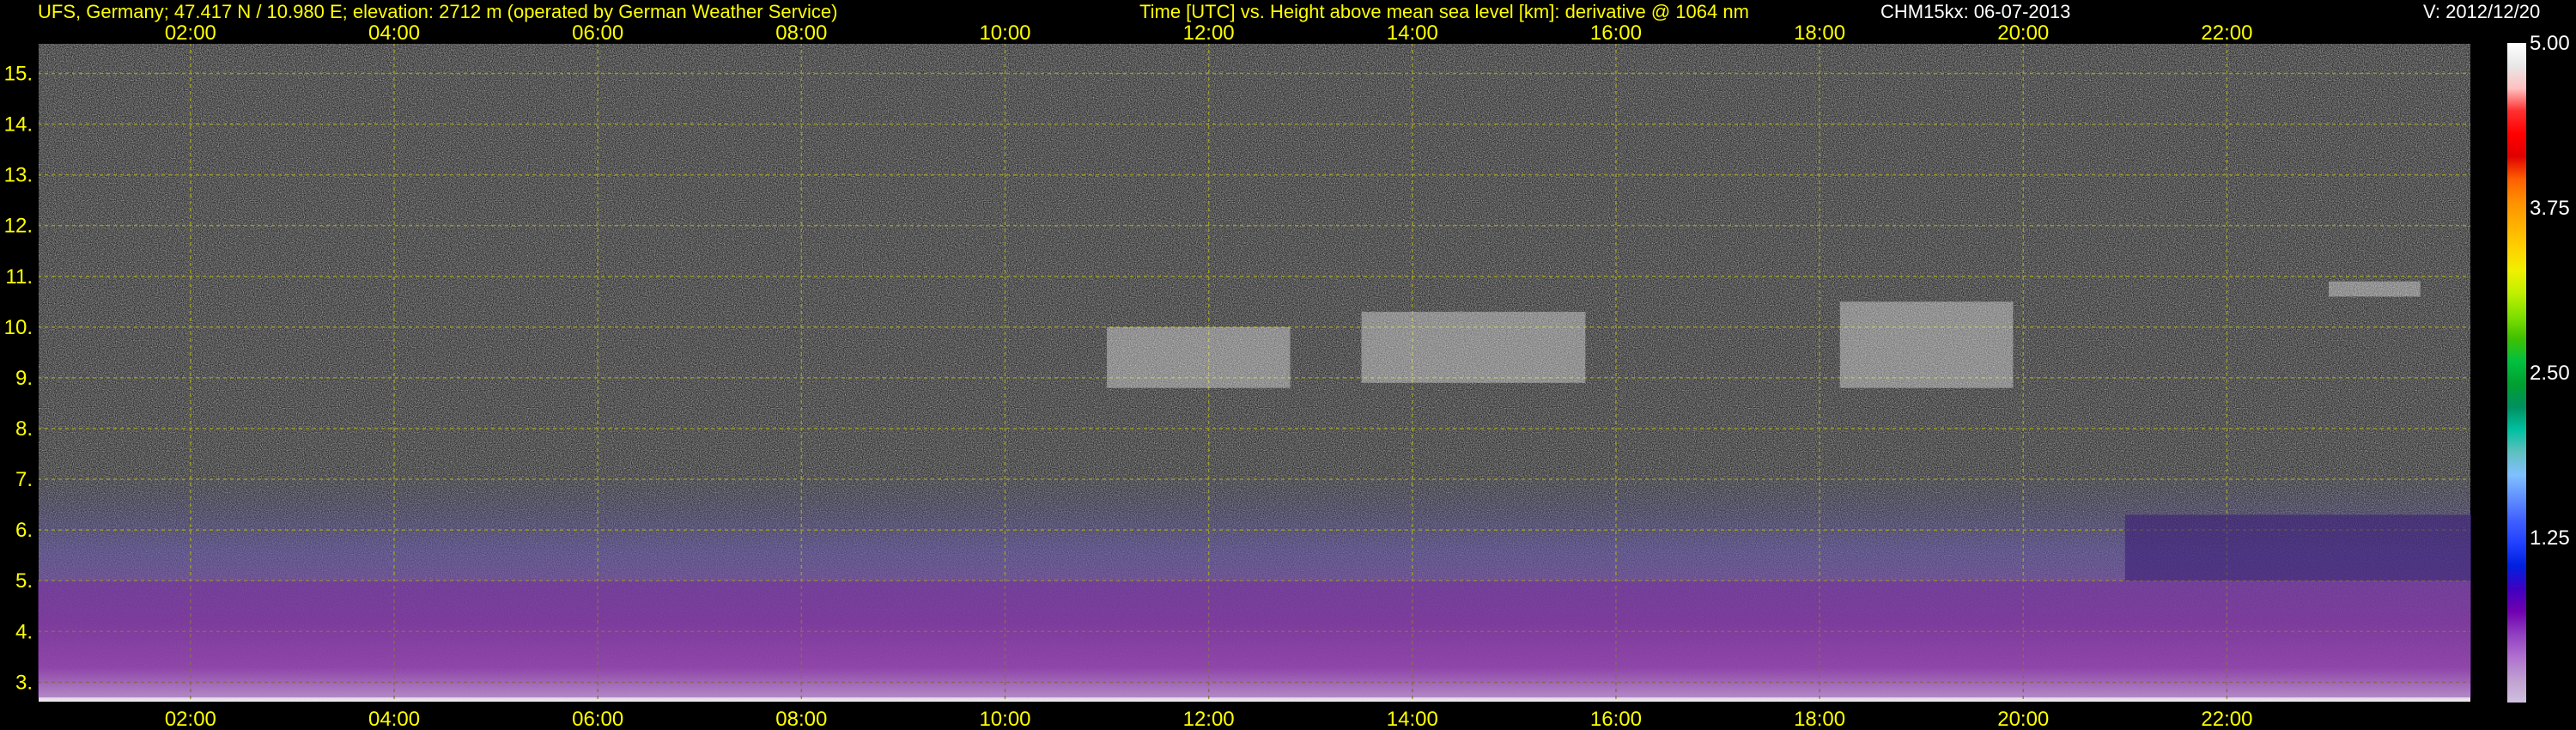 This screenshot has width=2576, height=730. What do you see at coordinates (597, 33) in the screenshot?
I see `x-tick-top-2: 06:00` at bounding box center [597, 33].